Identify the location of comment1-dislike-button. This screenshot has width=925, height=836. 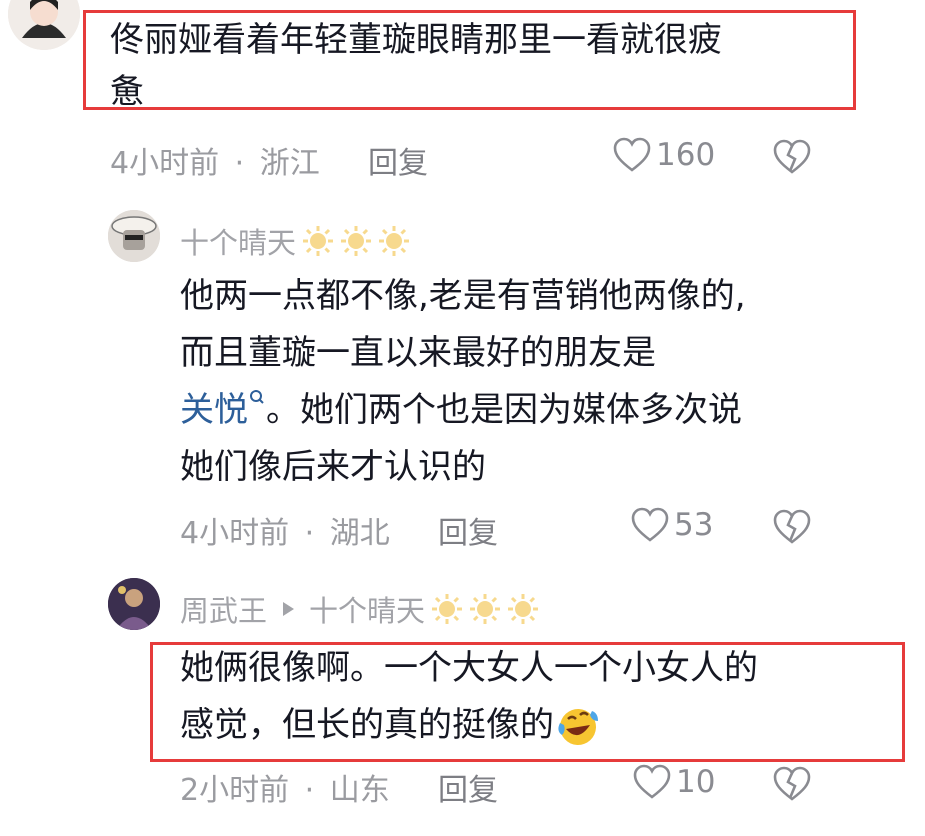
(792, 159).